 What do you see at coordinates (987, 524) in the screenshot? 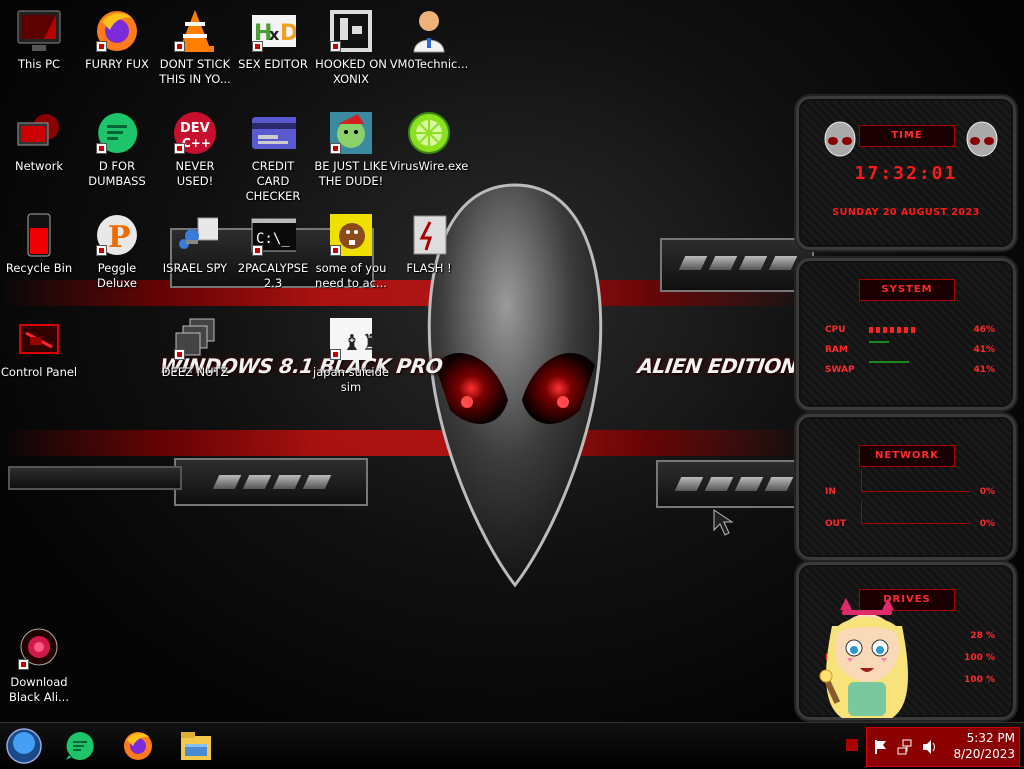
I see `network-out-value: 0%` at bounding box center [987, 524].